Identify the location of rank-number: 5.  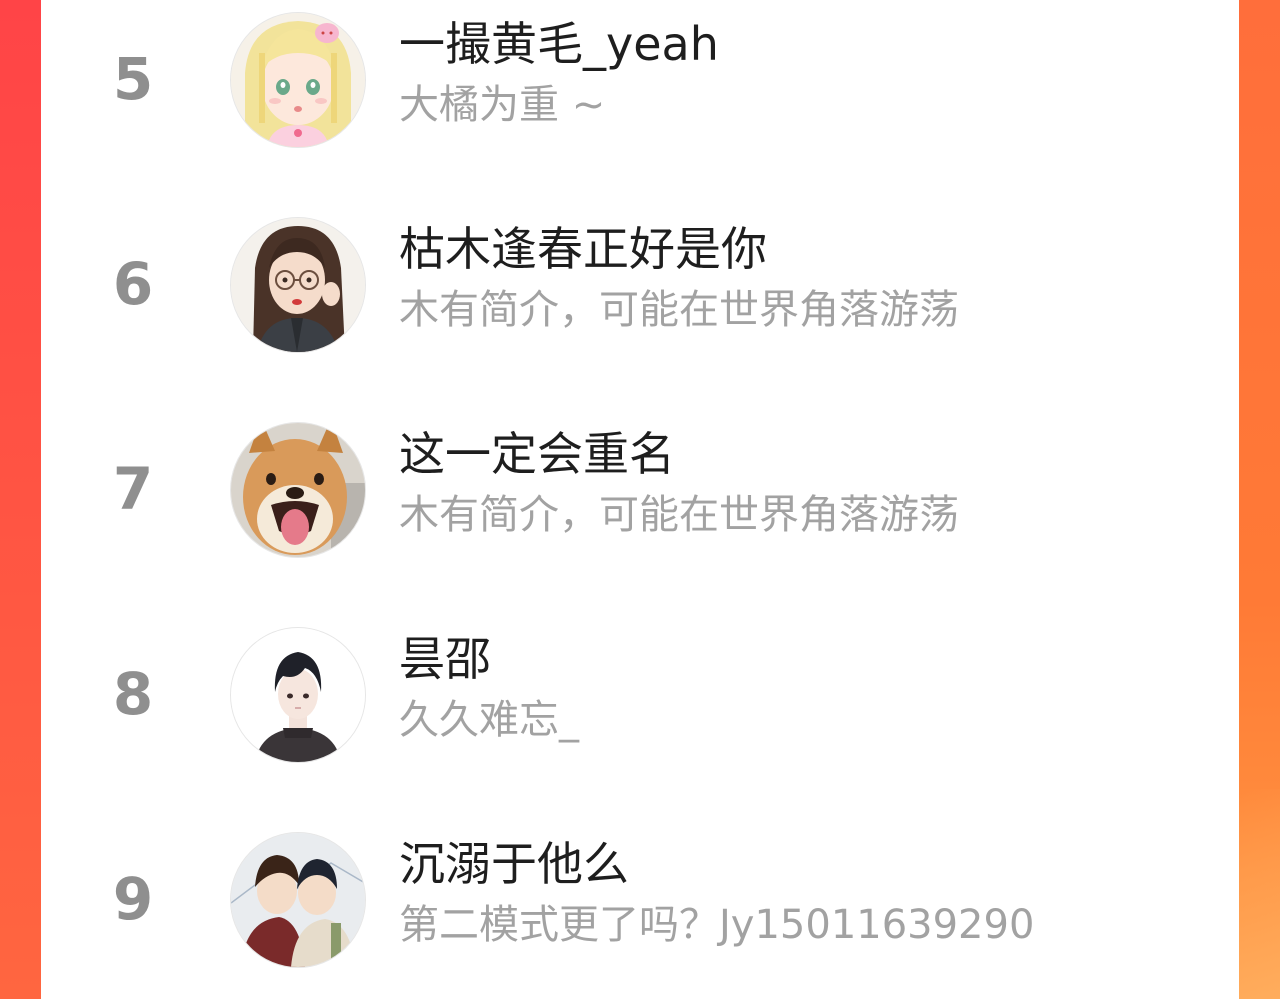
(133, 79).